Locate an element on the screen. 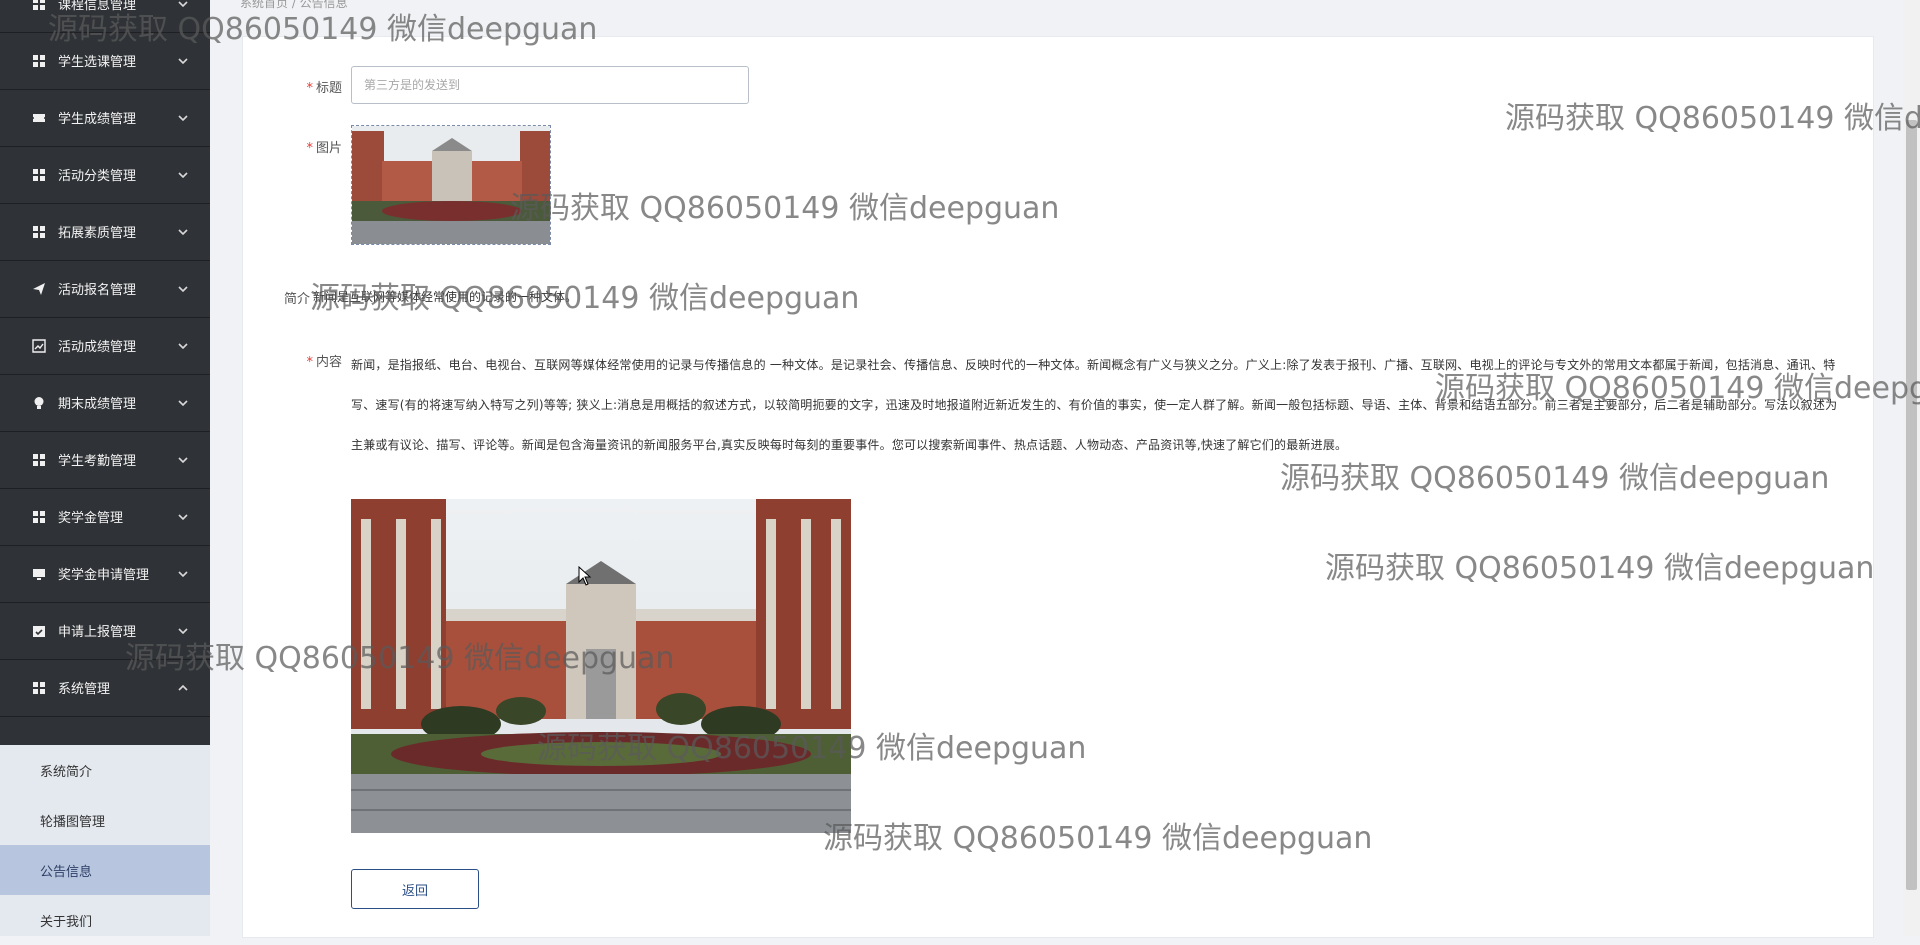 The image size is (1920, 945). sidebar-item-label: 拓展素质管理 is located at coordinates (97, 233).